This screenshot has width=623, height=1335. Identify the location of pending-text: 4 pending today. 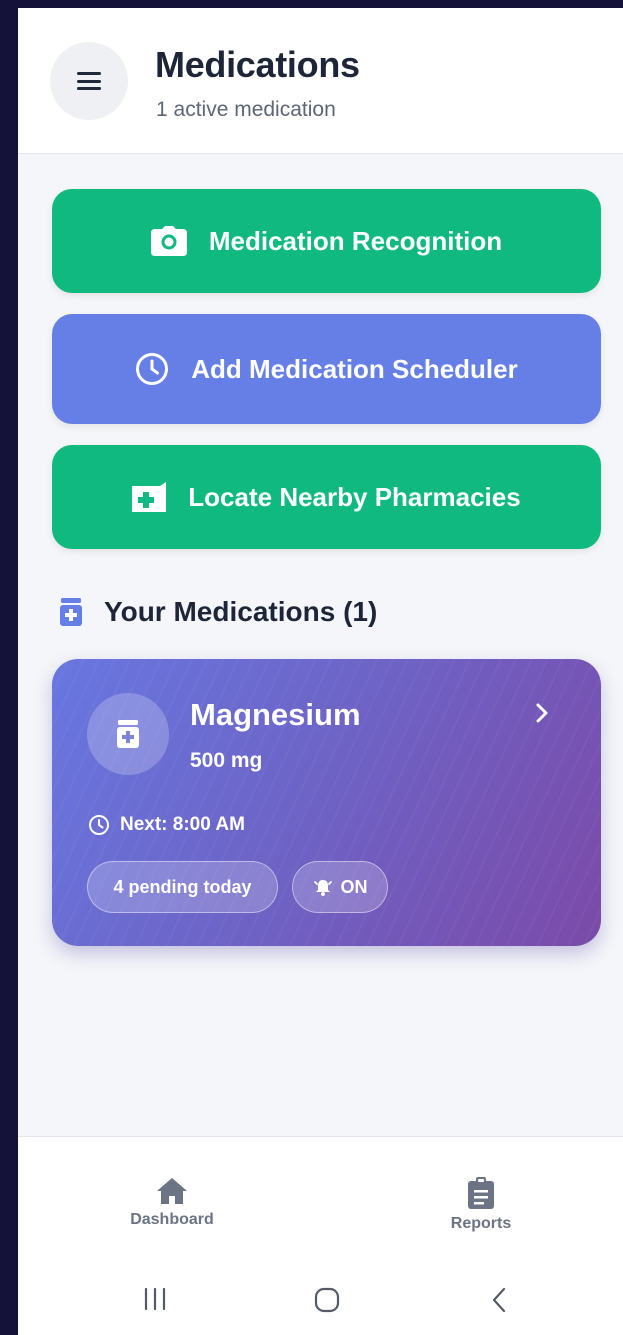
(182, 886).